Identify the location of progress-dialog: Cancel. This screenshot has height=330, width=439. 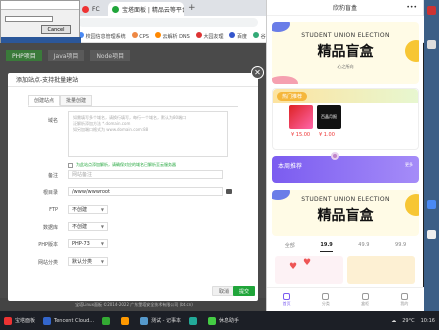
(40, 22).